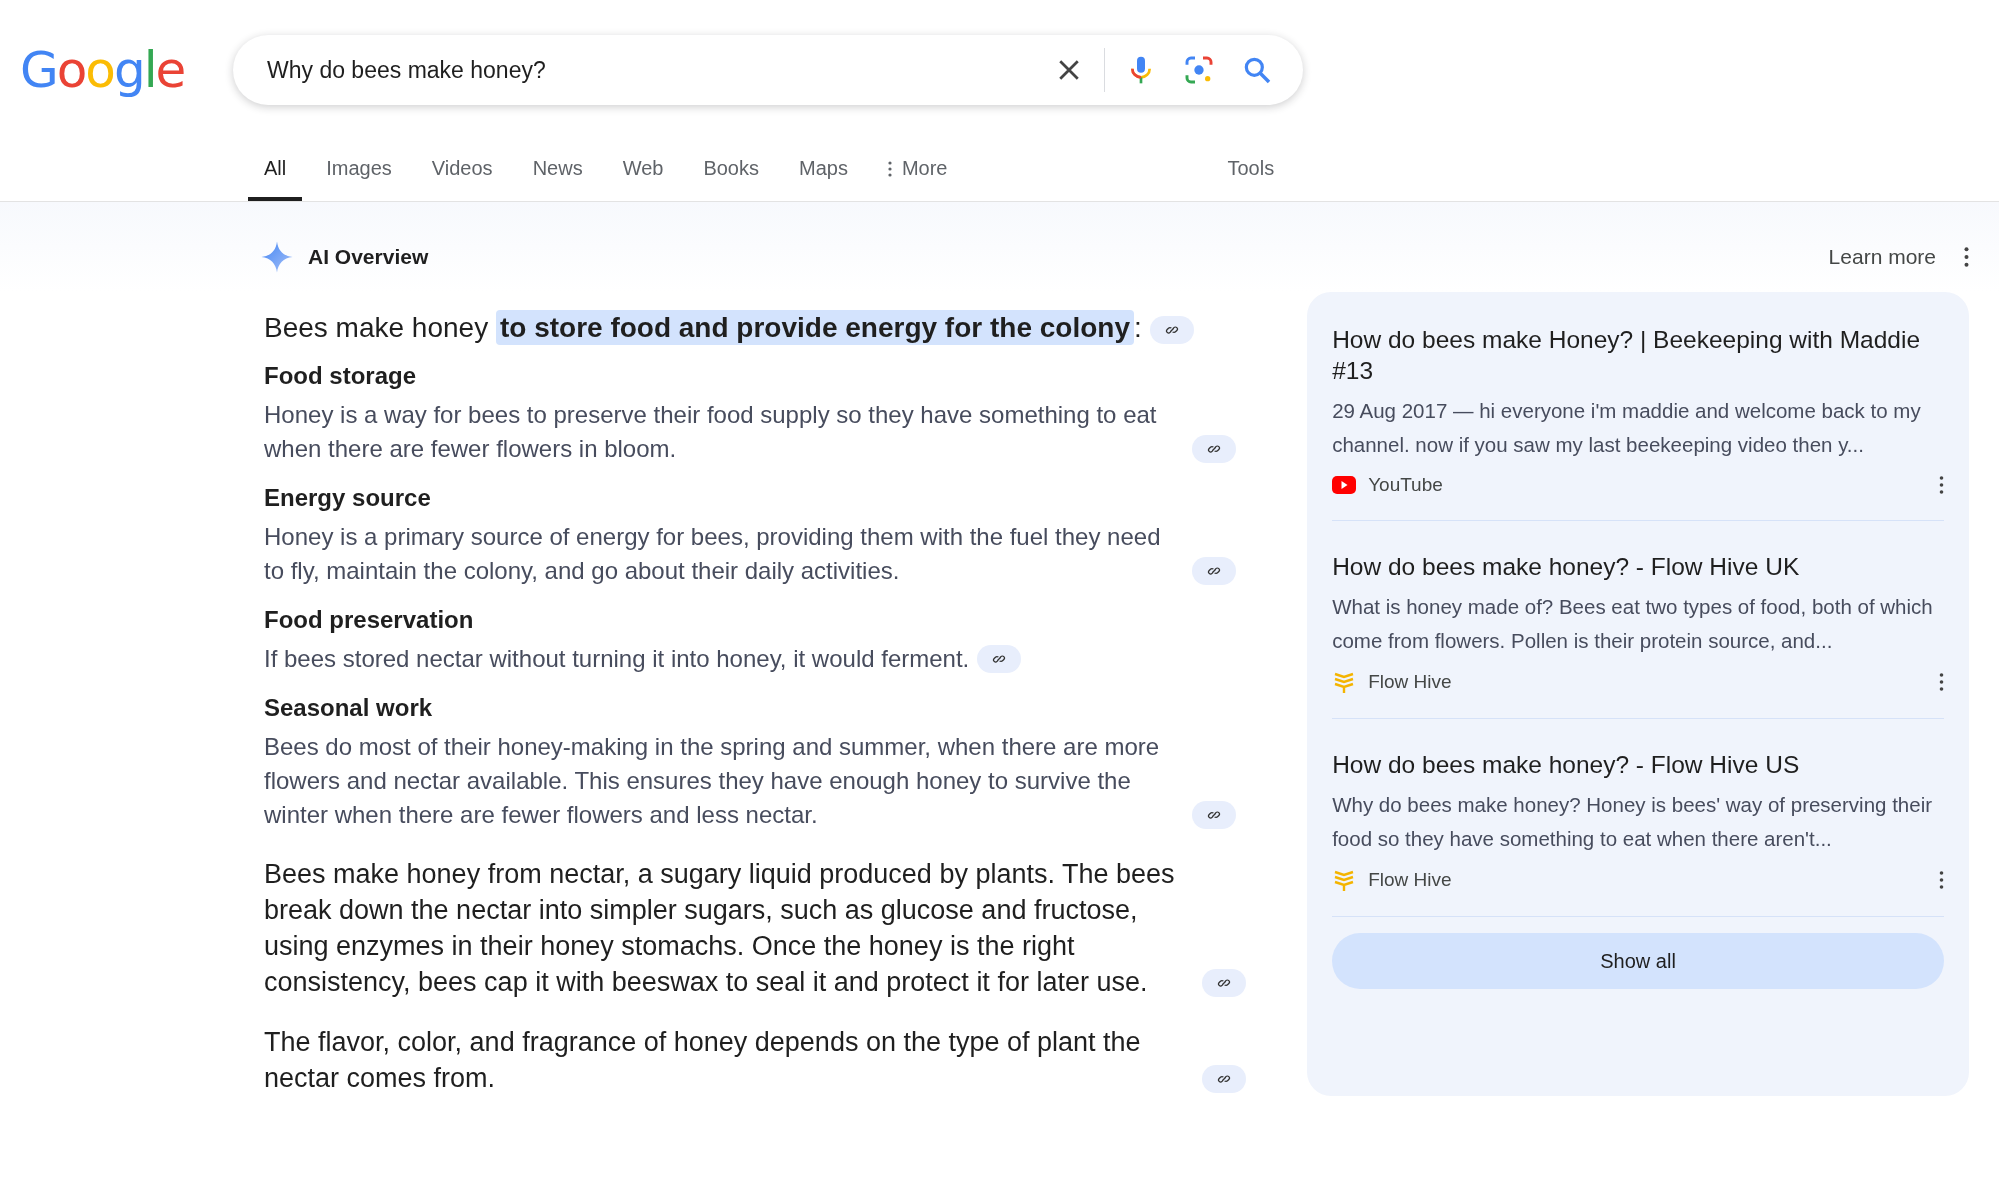 This screenshot has width=1999, height=1198. I want to click on search-field: Why do bees make honey?, so click(646, 70).